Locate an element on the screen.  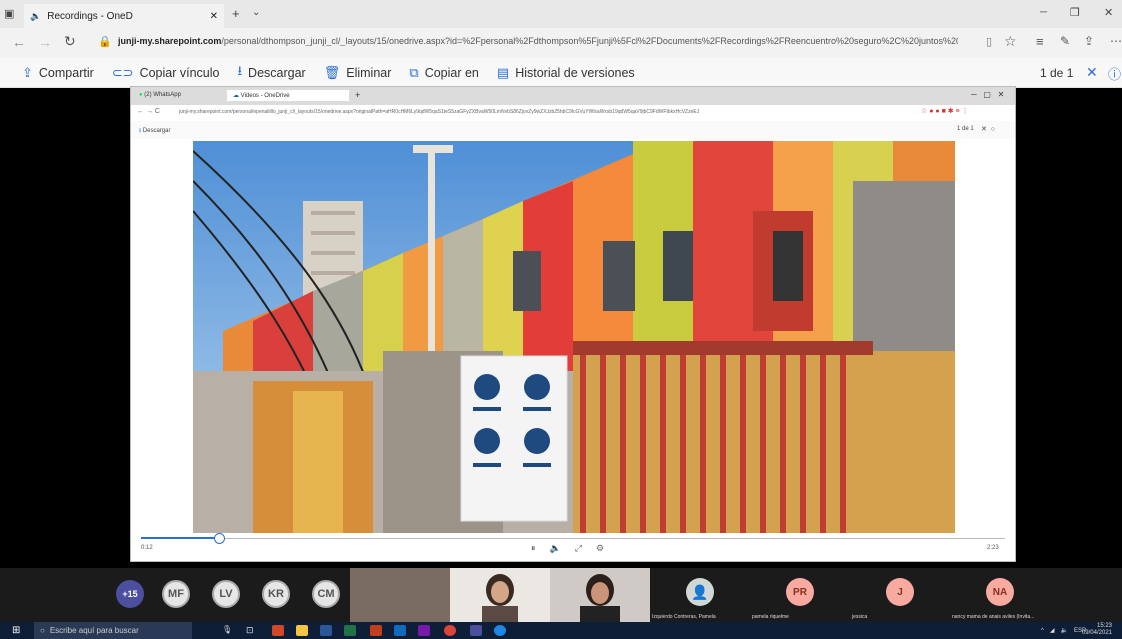
clock-date: 09/04/2021 is located at coordinates (1096, 633).